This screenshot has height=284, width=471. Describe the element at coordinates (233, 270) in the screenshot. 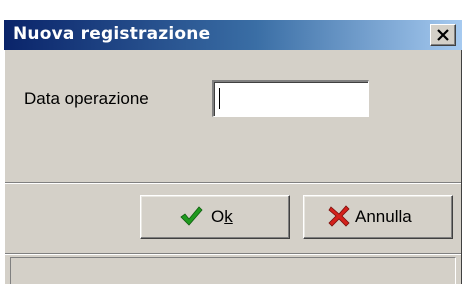

I see `status-panel` at that location.